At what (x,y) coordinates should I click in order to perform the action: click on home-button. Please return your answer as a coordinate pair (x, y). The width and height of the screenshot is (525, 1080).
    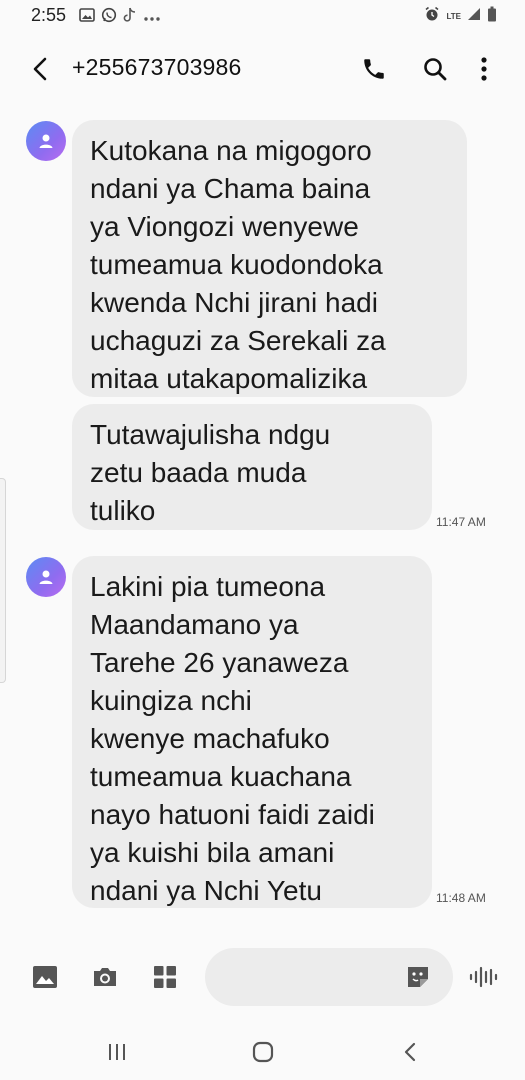
    Looking at the image, I should click on (263, 1052).